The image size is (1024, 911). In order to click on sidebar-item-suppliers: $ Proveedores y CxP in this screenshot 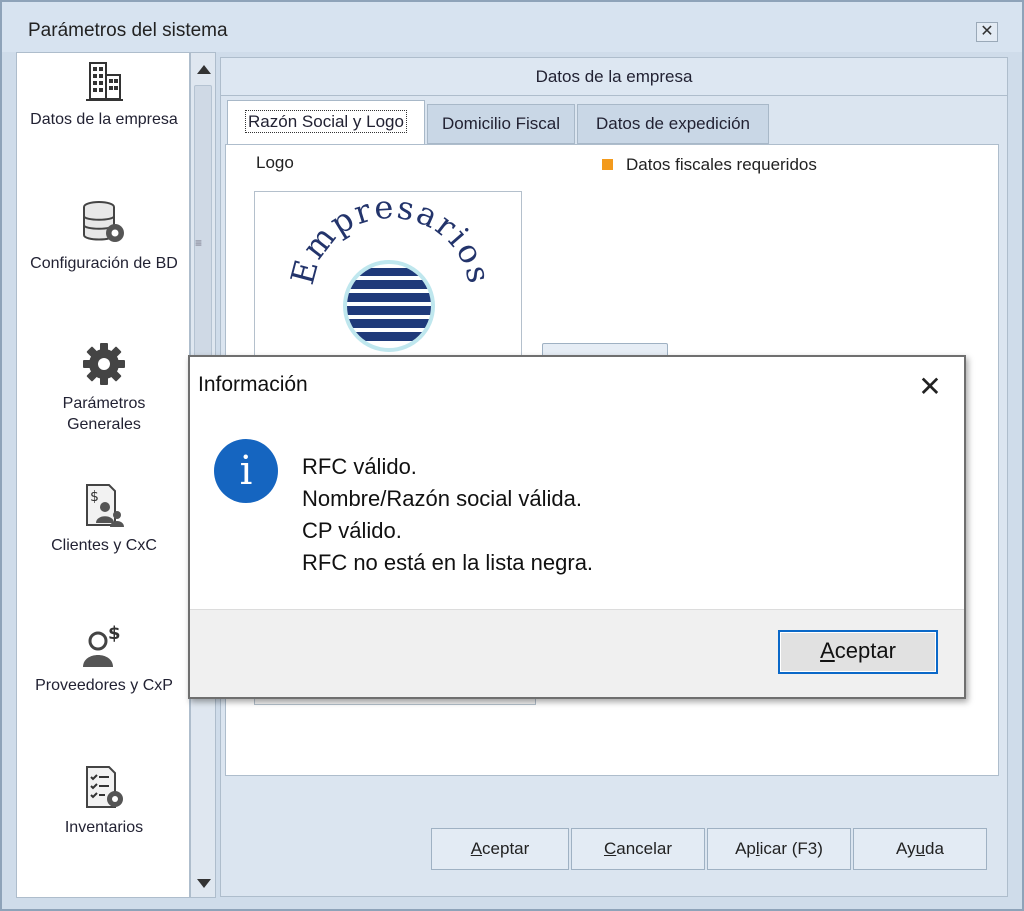, I will do `click(104, 658)`.